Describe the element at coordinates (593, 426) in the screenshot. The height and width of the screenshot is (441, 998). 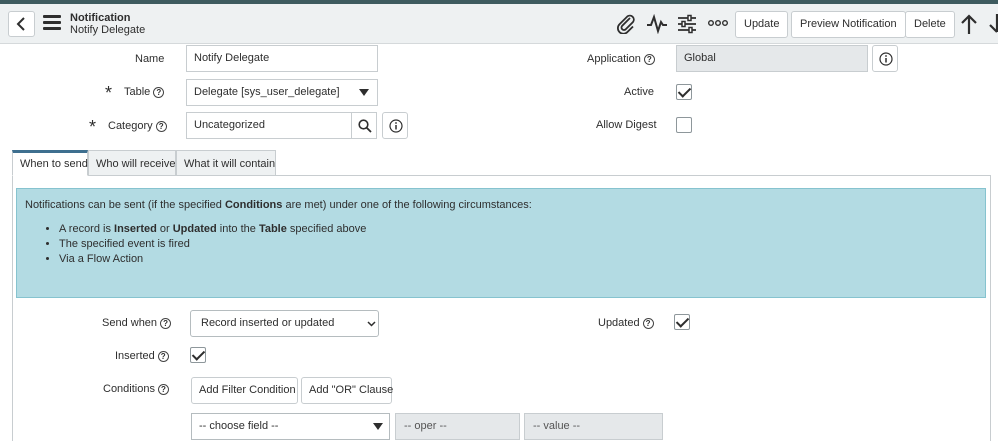
I see `condition-value-field: -- value --` at that location.